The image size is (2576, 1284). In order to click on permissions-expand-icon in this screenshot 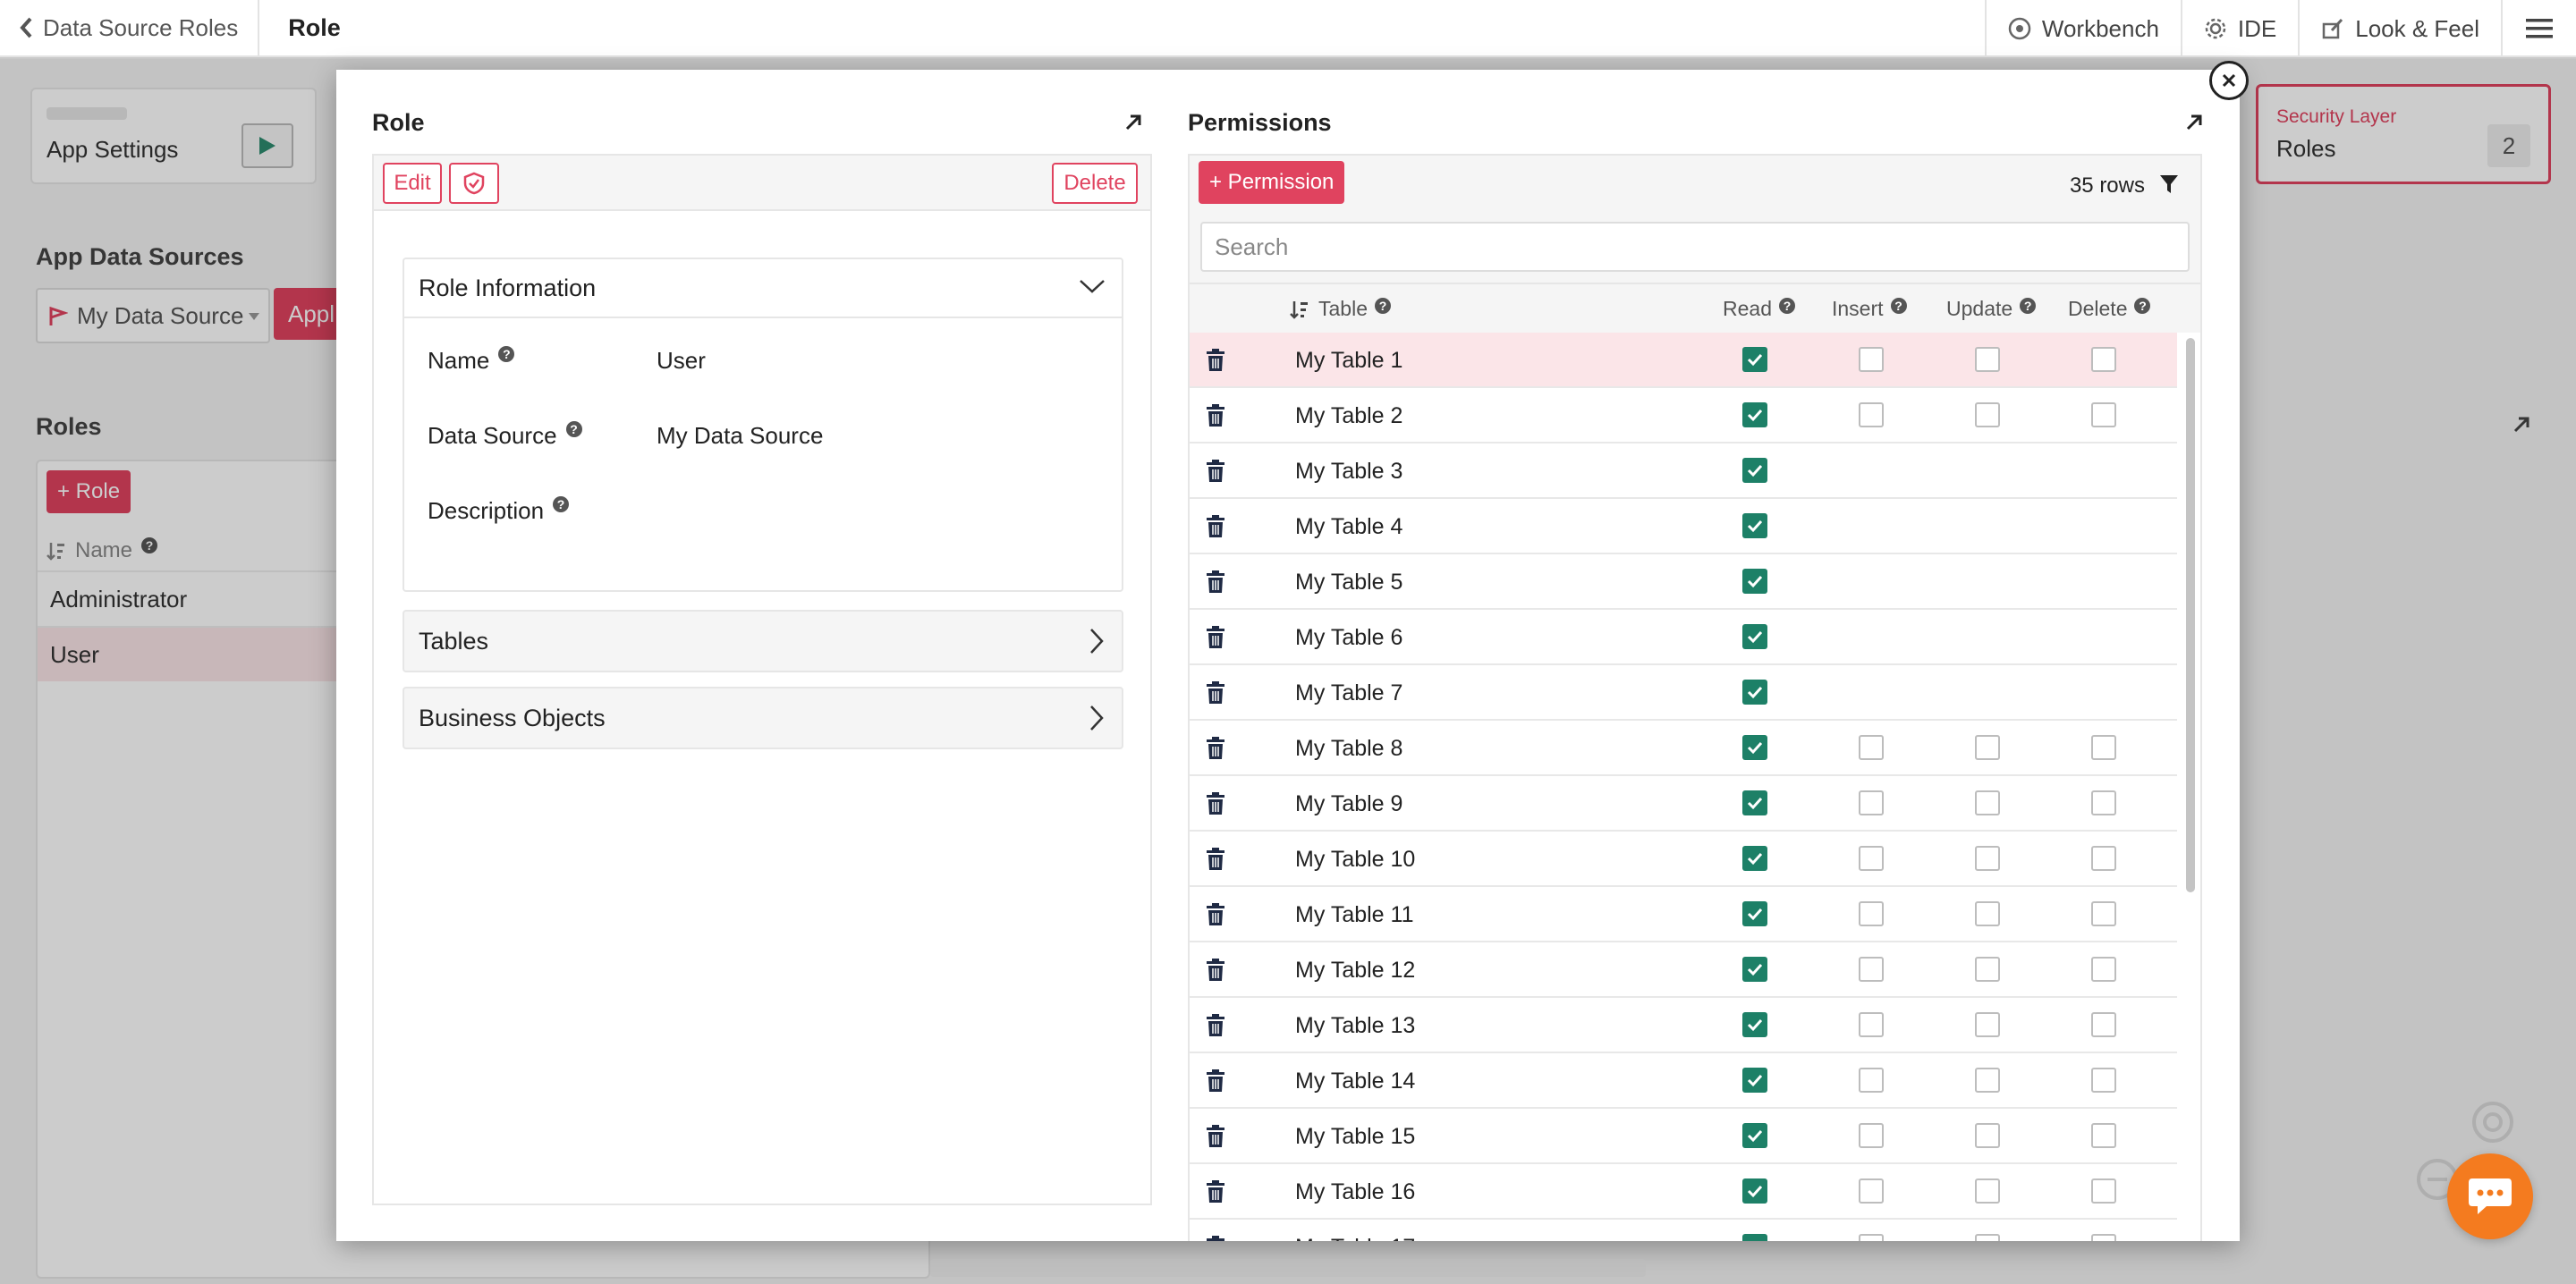, I will do `click(2194, 122)`.